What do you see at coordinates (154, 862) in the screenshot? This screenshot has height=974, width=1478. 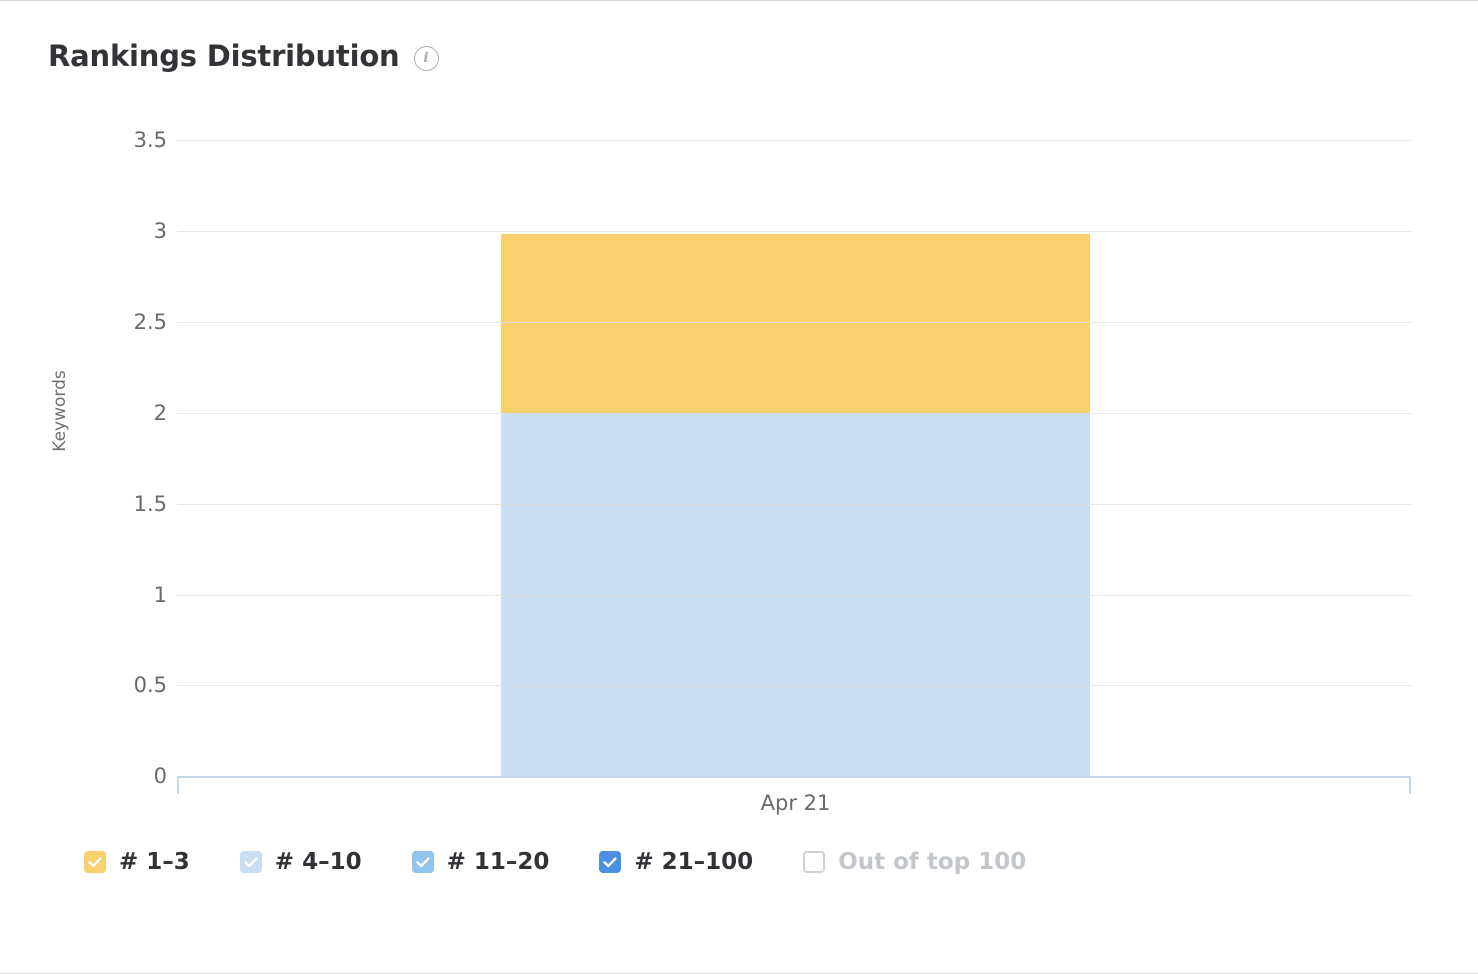 I see `legend-label-rank-1-3: # 1–3` at bounding box center [154, 862].